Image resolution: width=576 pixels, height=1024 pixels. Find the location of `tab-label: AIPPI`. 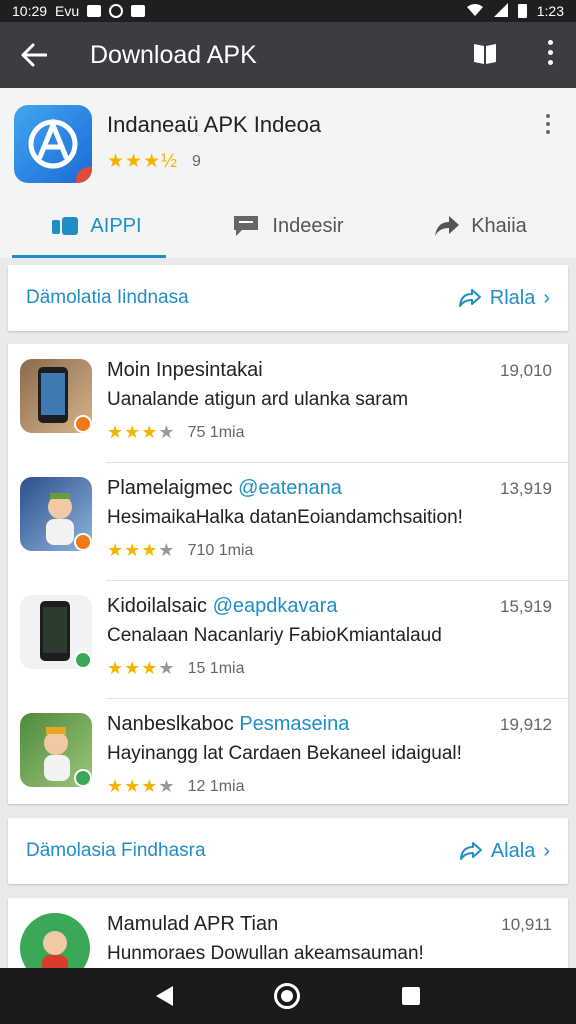

tab-label: AIPPI is located at coordinates (116, 225).